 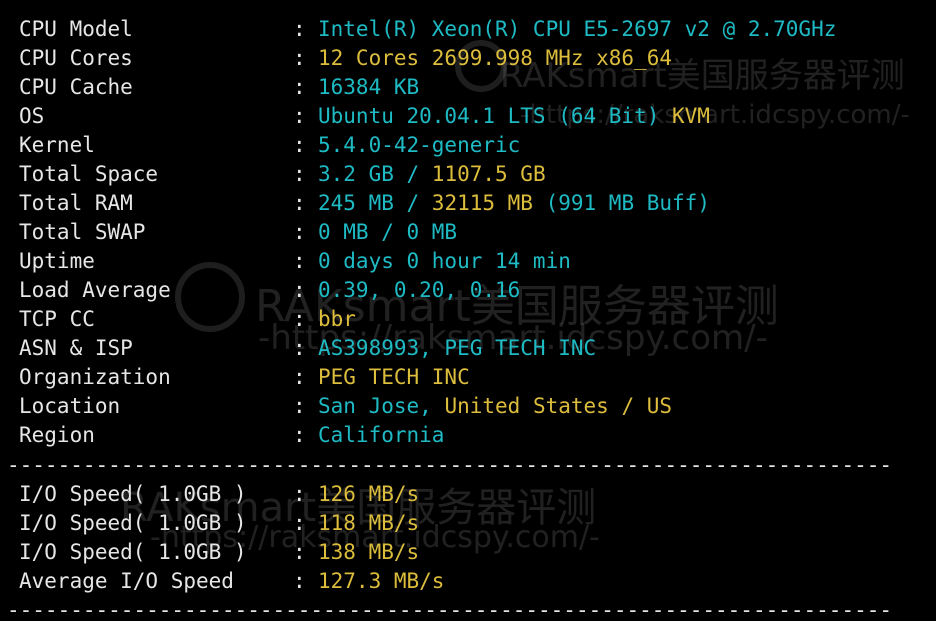 What do you see at coordinates (558, 406) in the screenshot?
I see `value-segment: United States / US` at bounding box center [558, 406].